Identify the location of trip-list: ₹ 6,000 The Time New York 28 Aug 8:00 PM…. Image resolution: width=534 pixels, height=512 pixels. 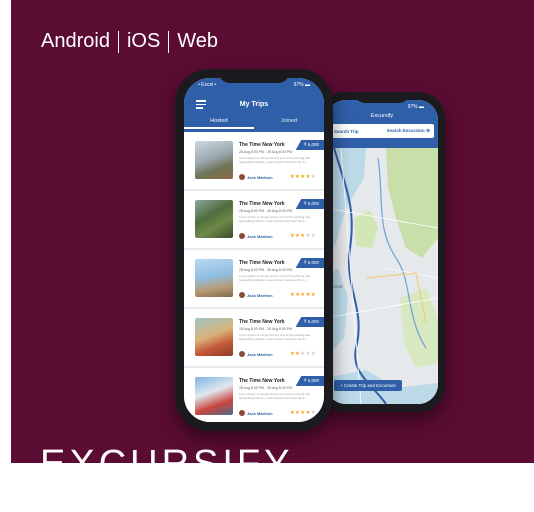
(254, 277).